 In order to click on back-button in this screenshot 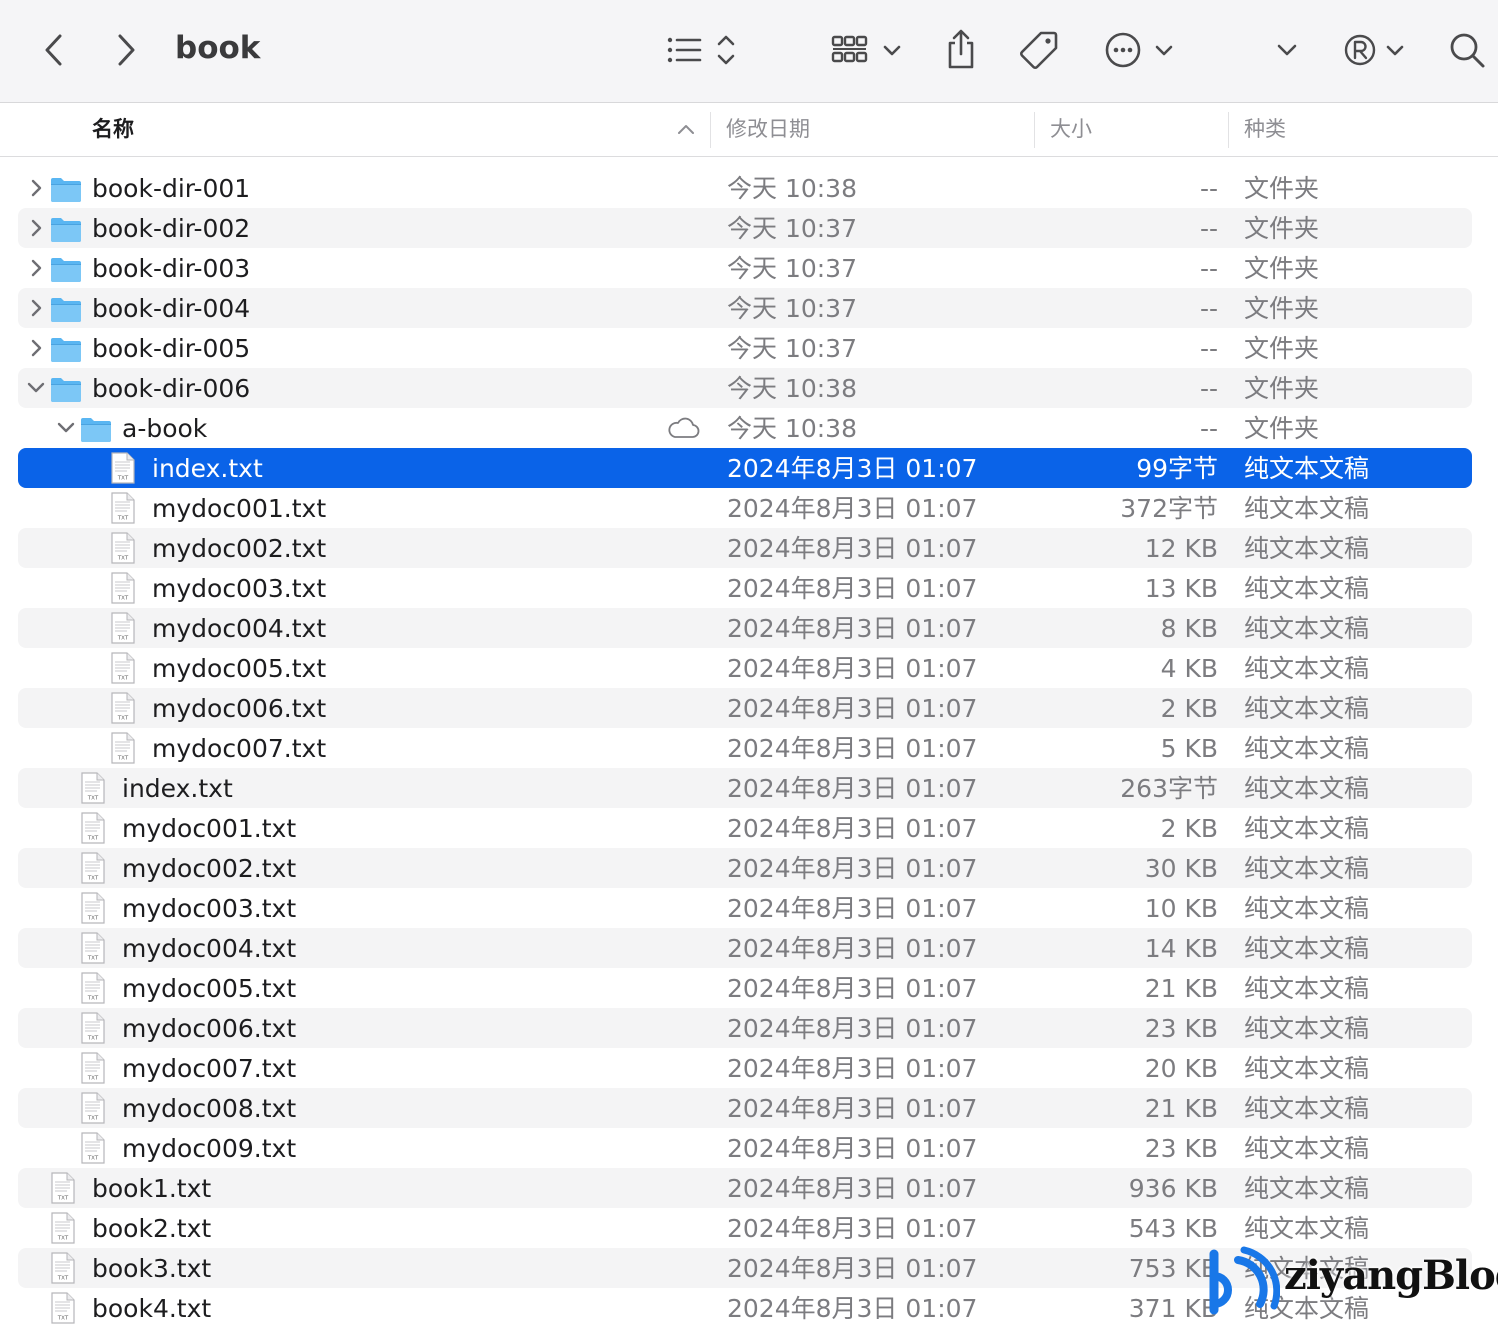, I will do `click(54, 50)`.